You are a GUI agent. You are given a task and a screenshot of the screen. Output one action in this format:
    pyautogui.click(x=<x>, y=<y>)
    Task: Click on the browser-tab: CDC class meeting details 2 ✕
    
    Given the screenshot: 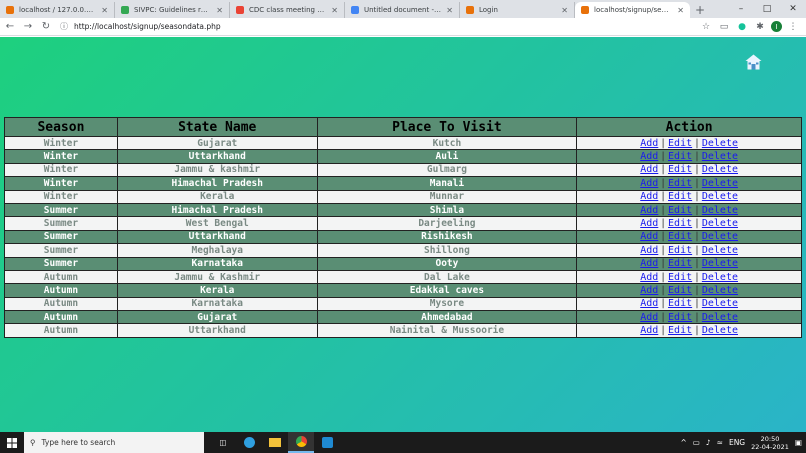 What is the action you would take?
    pyautogui.click(x=287, y=10)
    